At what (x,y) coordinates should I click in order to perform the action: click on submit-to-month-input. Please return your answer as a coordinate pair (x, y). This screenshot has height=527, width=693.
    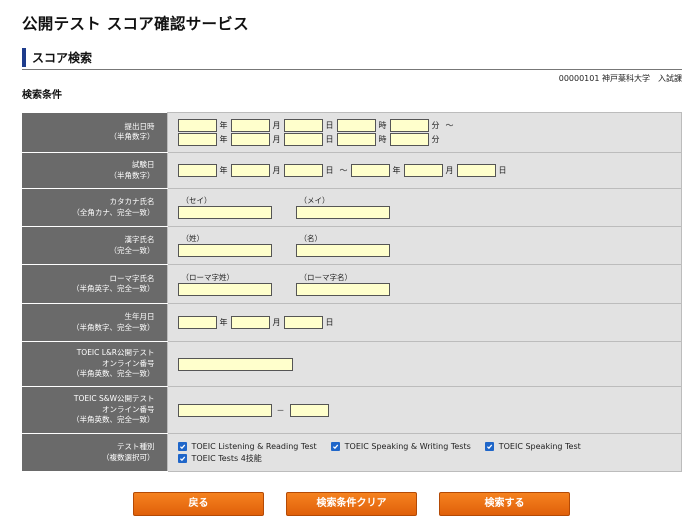
    Looking at the image, I should click on (250, 139).